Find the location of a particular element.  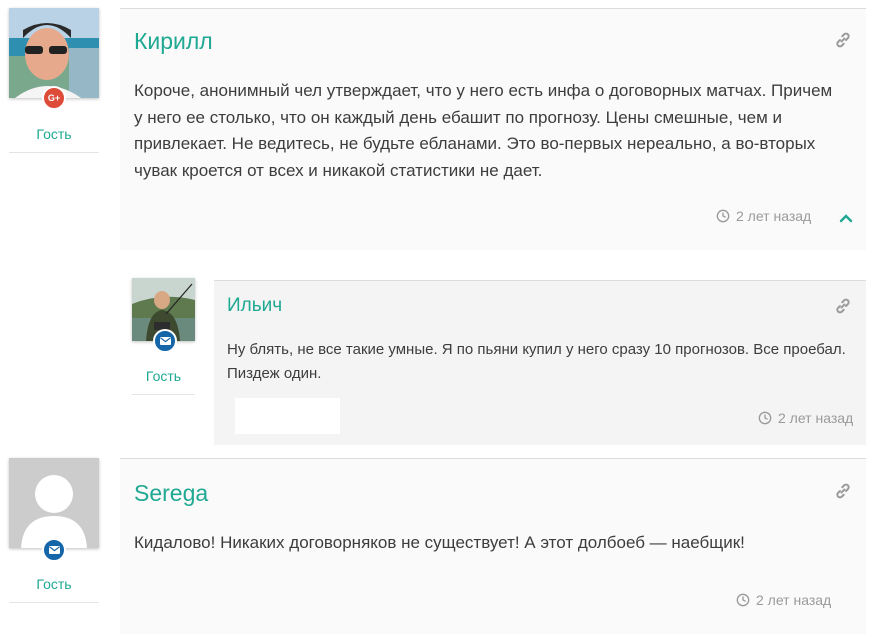

comment-author: Serega is located at coordinates (171, 493).